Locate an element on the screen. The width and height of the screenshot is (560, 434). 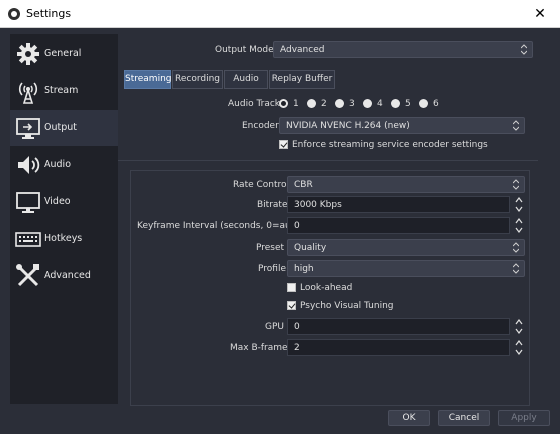
sidebar-item-label: Output is located at coordinates (60, 127).